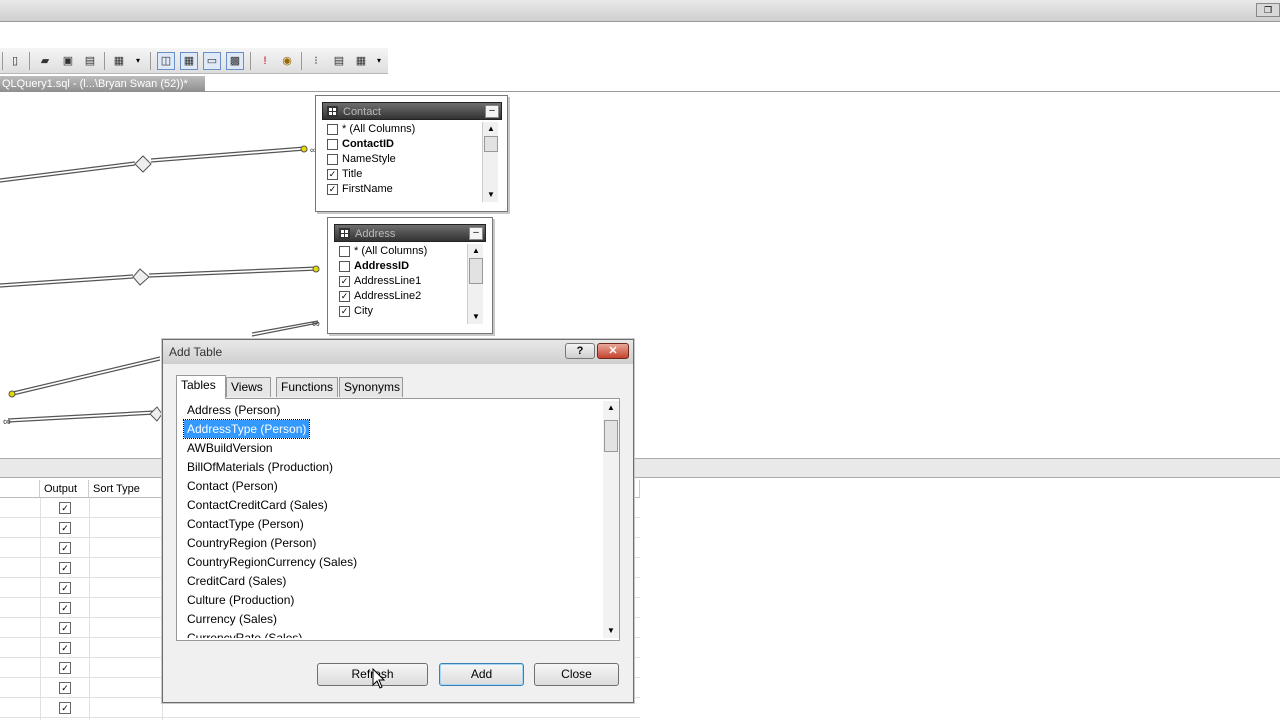 The height and width of the screenshot is (720, 1280). I want to click on table-list-item: CountryRegion (Person), so click(391, 543).